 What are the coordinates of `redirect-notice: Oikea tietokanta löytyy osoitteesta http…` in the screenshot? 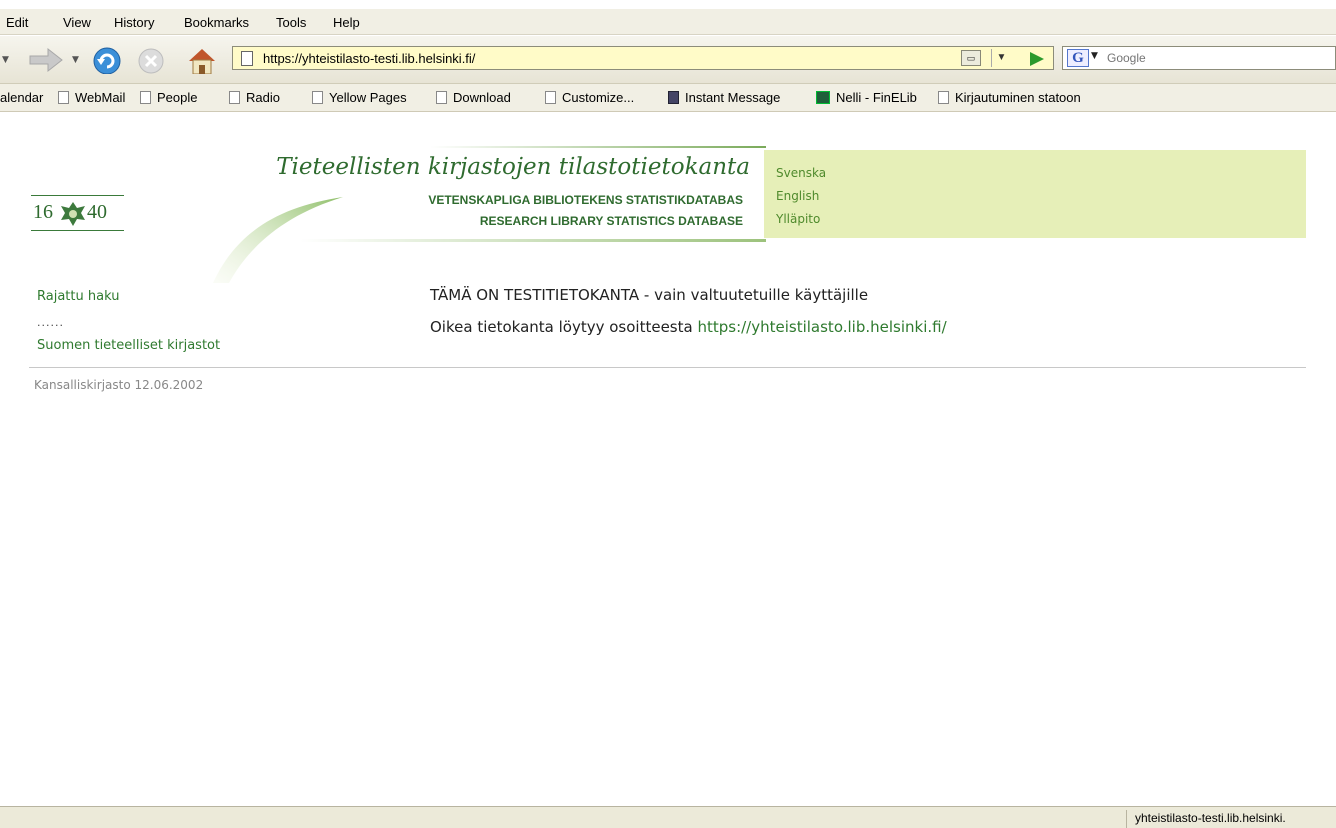 It's located at (688, 327).